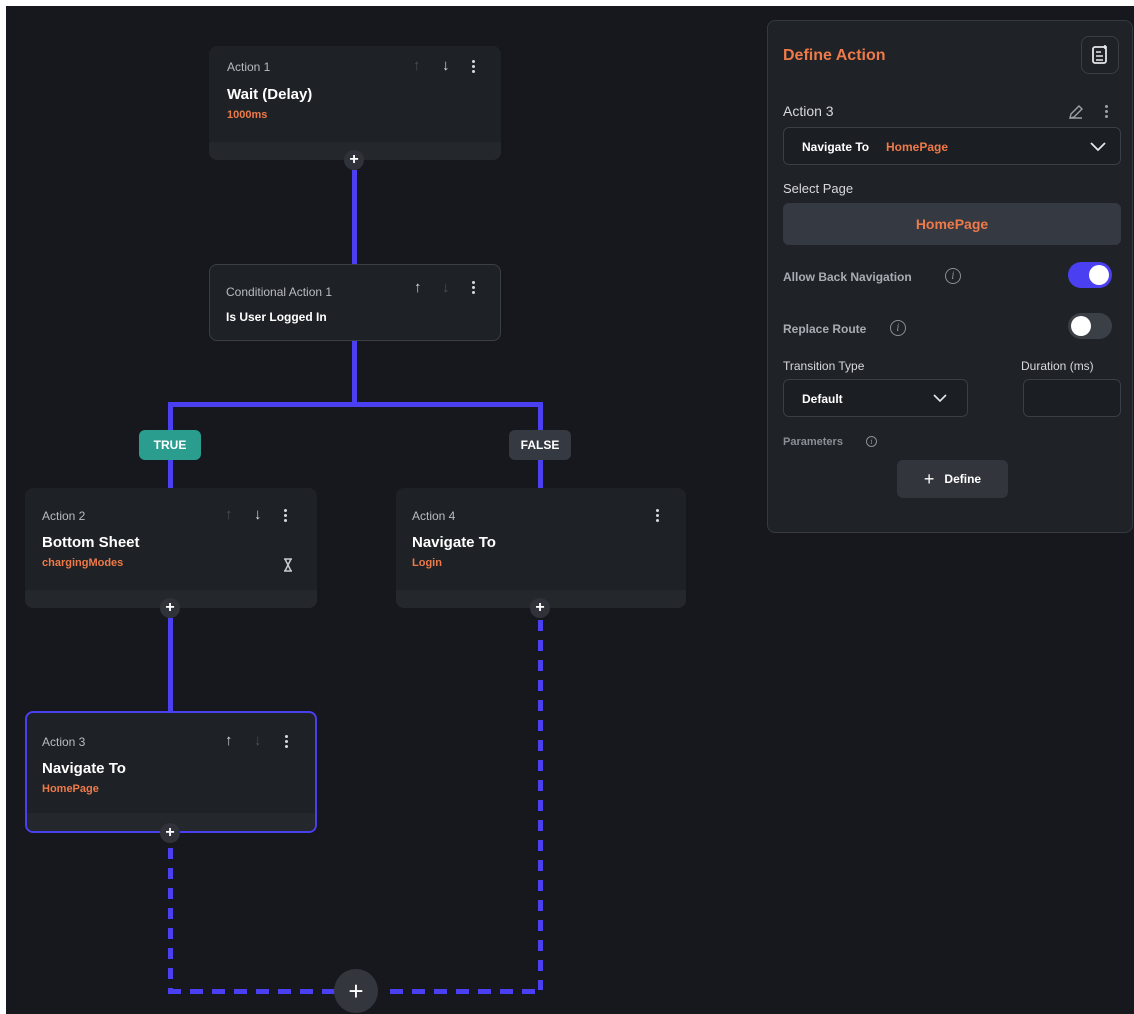  Describe the element at coordinates (875, 398) in the screenshot. I see `transition-type-dropdown: Default` at that location.